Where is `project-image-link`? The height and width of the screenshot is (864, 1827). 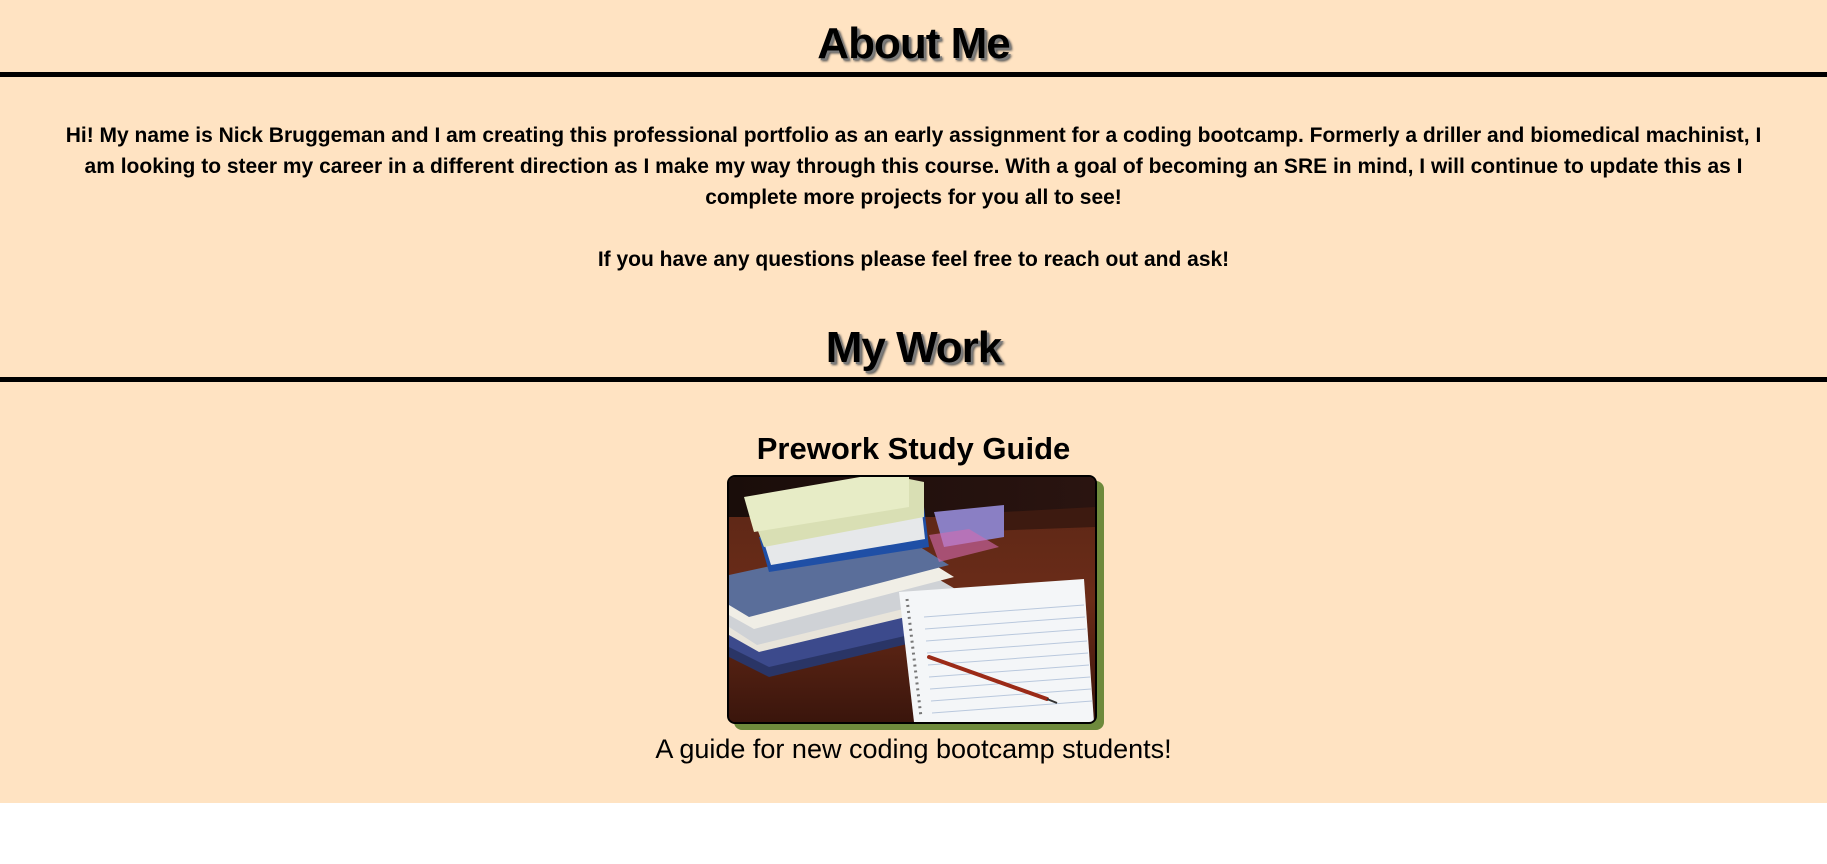 project-image-link is located at coordinates (912, 599).